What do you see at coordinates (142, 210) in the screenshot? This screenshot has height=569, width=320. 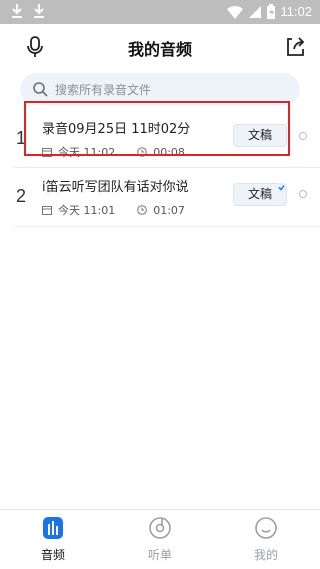 I see `clock-icon` at bounding box center [142, 210].